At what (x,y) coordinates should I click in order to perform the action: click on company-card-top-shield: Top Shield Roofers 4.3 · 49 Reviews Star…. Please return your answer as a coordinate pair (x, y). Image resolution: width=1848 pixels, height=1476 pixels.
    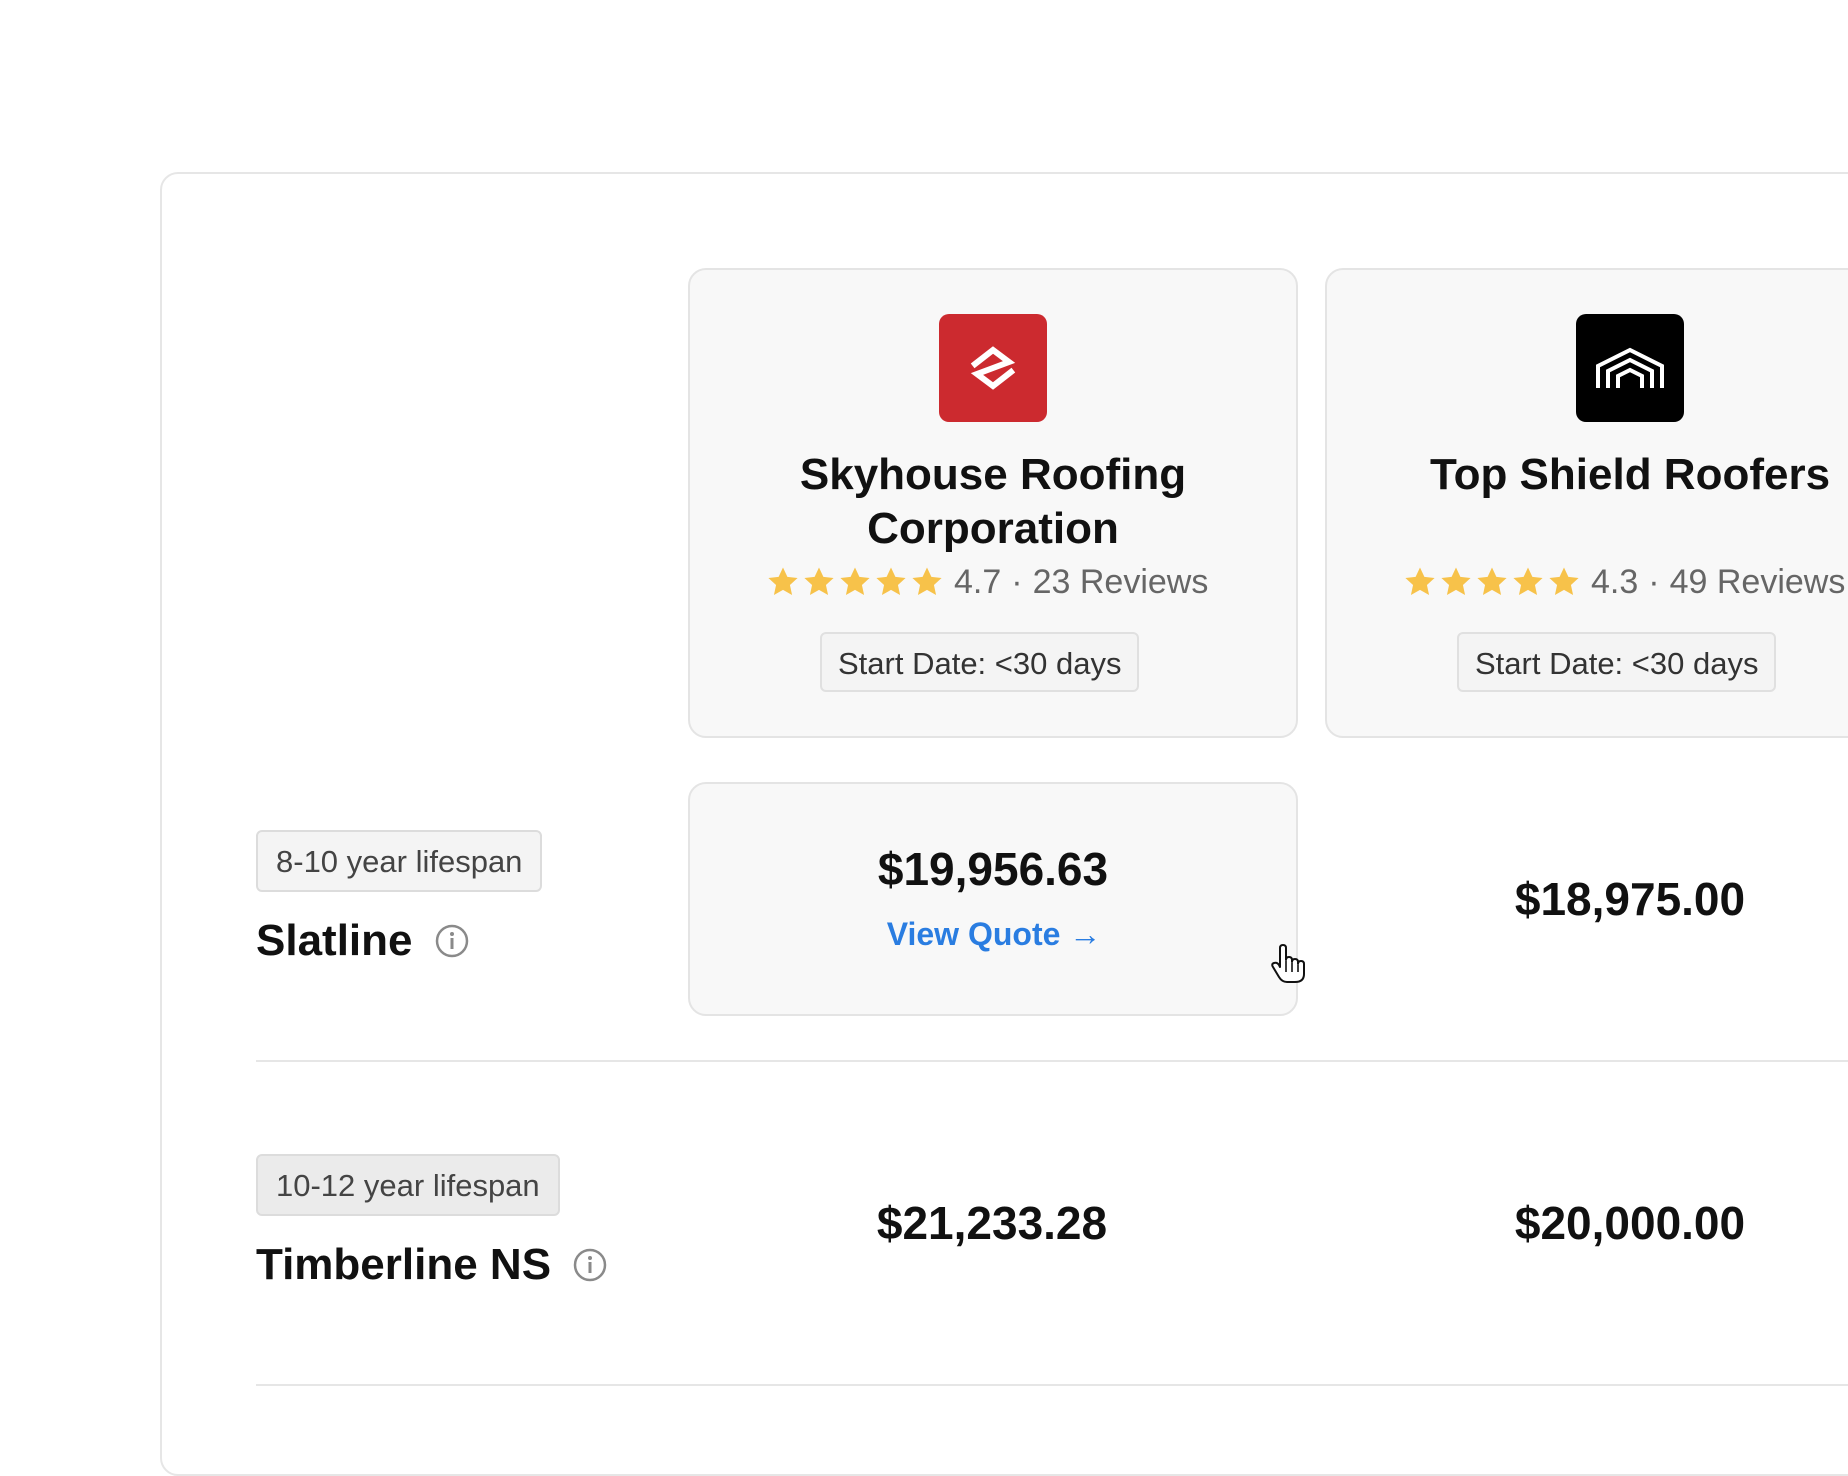
    Looking at the image, I should click on (1586, 503).